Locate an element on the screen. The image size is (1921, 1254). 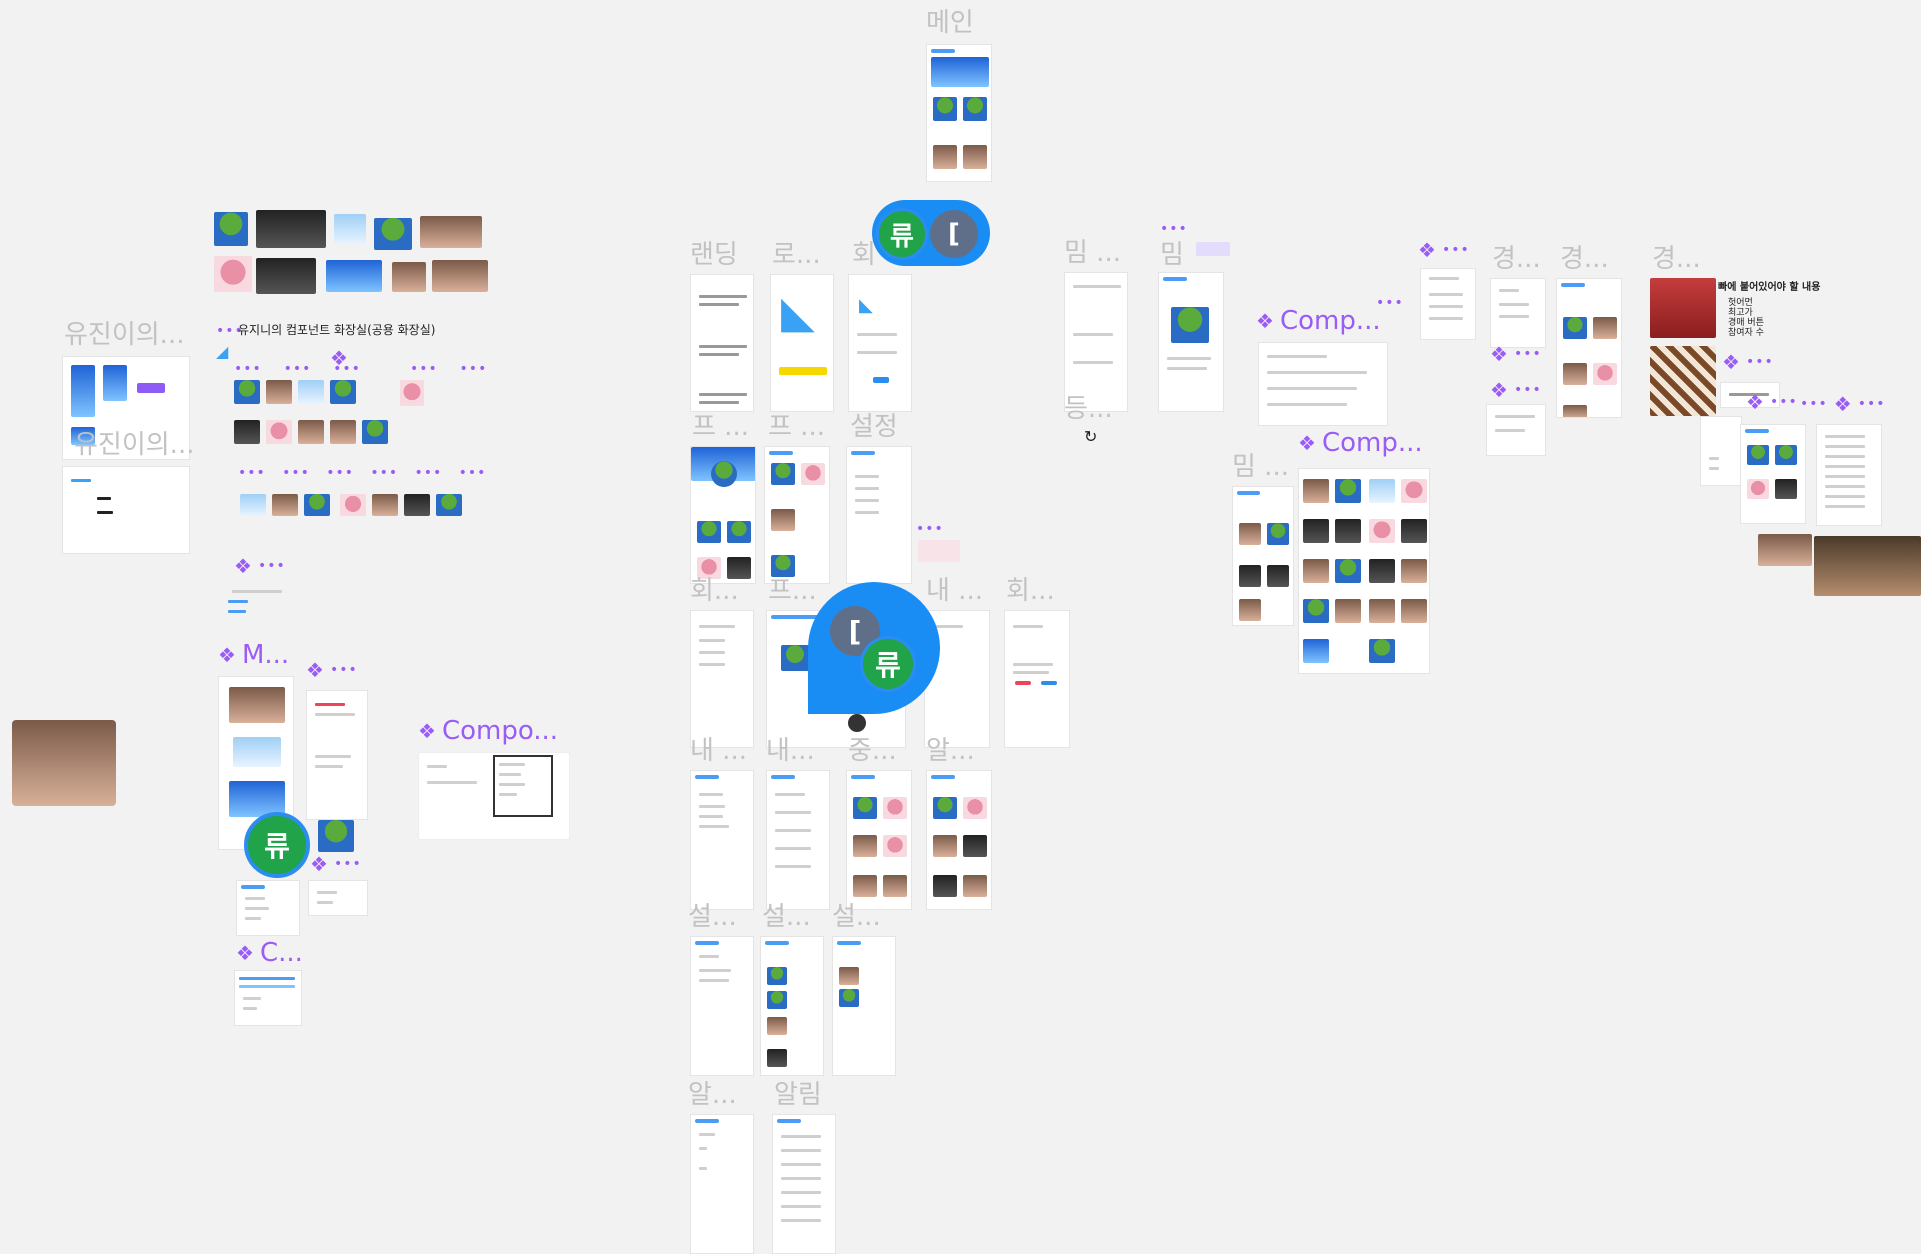
frame-label-landing: 랜딩 is located at coordinates (714, 255).